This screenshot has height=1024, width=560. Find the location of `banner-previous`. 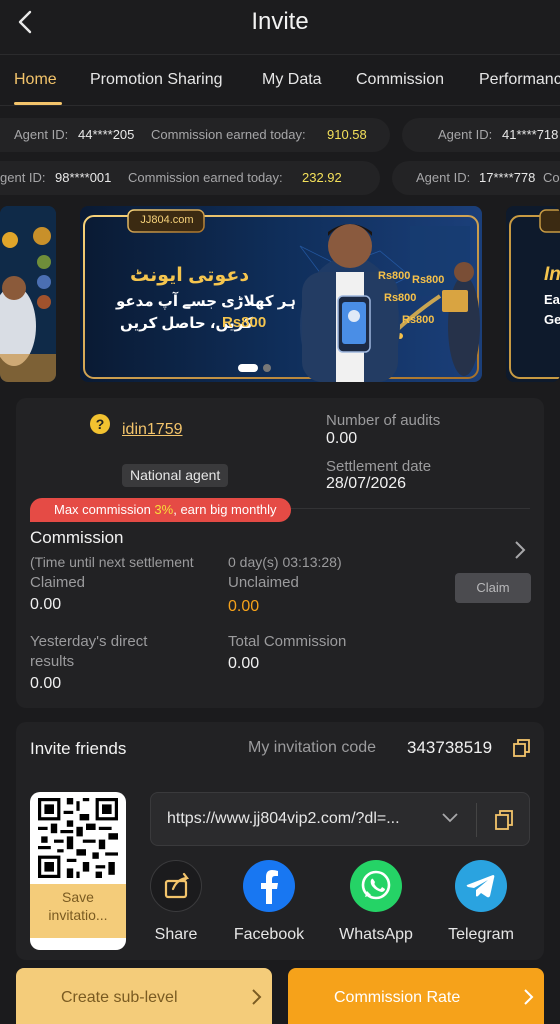

banner-previous is located at coordinates (28, 294).